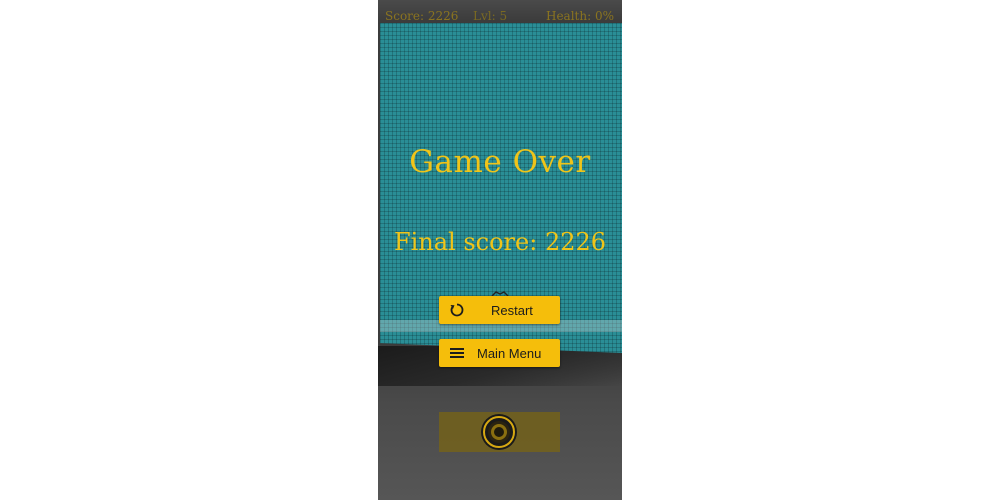  I want to click on joystick-icon, so click(499, 432).